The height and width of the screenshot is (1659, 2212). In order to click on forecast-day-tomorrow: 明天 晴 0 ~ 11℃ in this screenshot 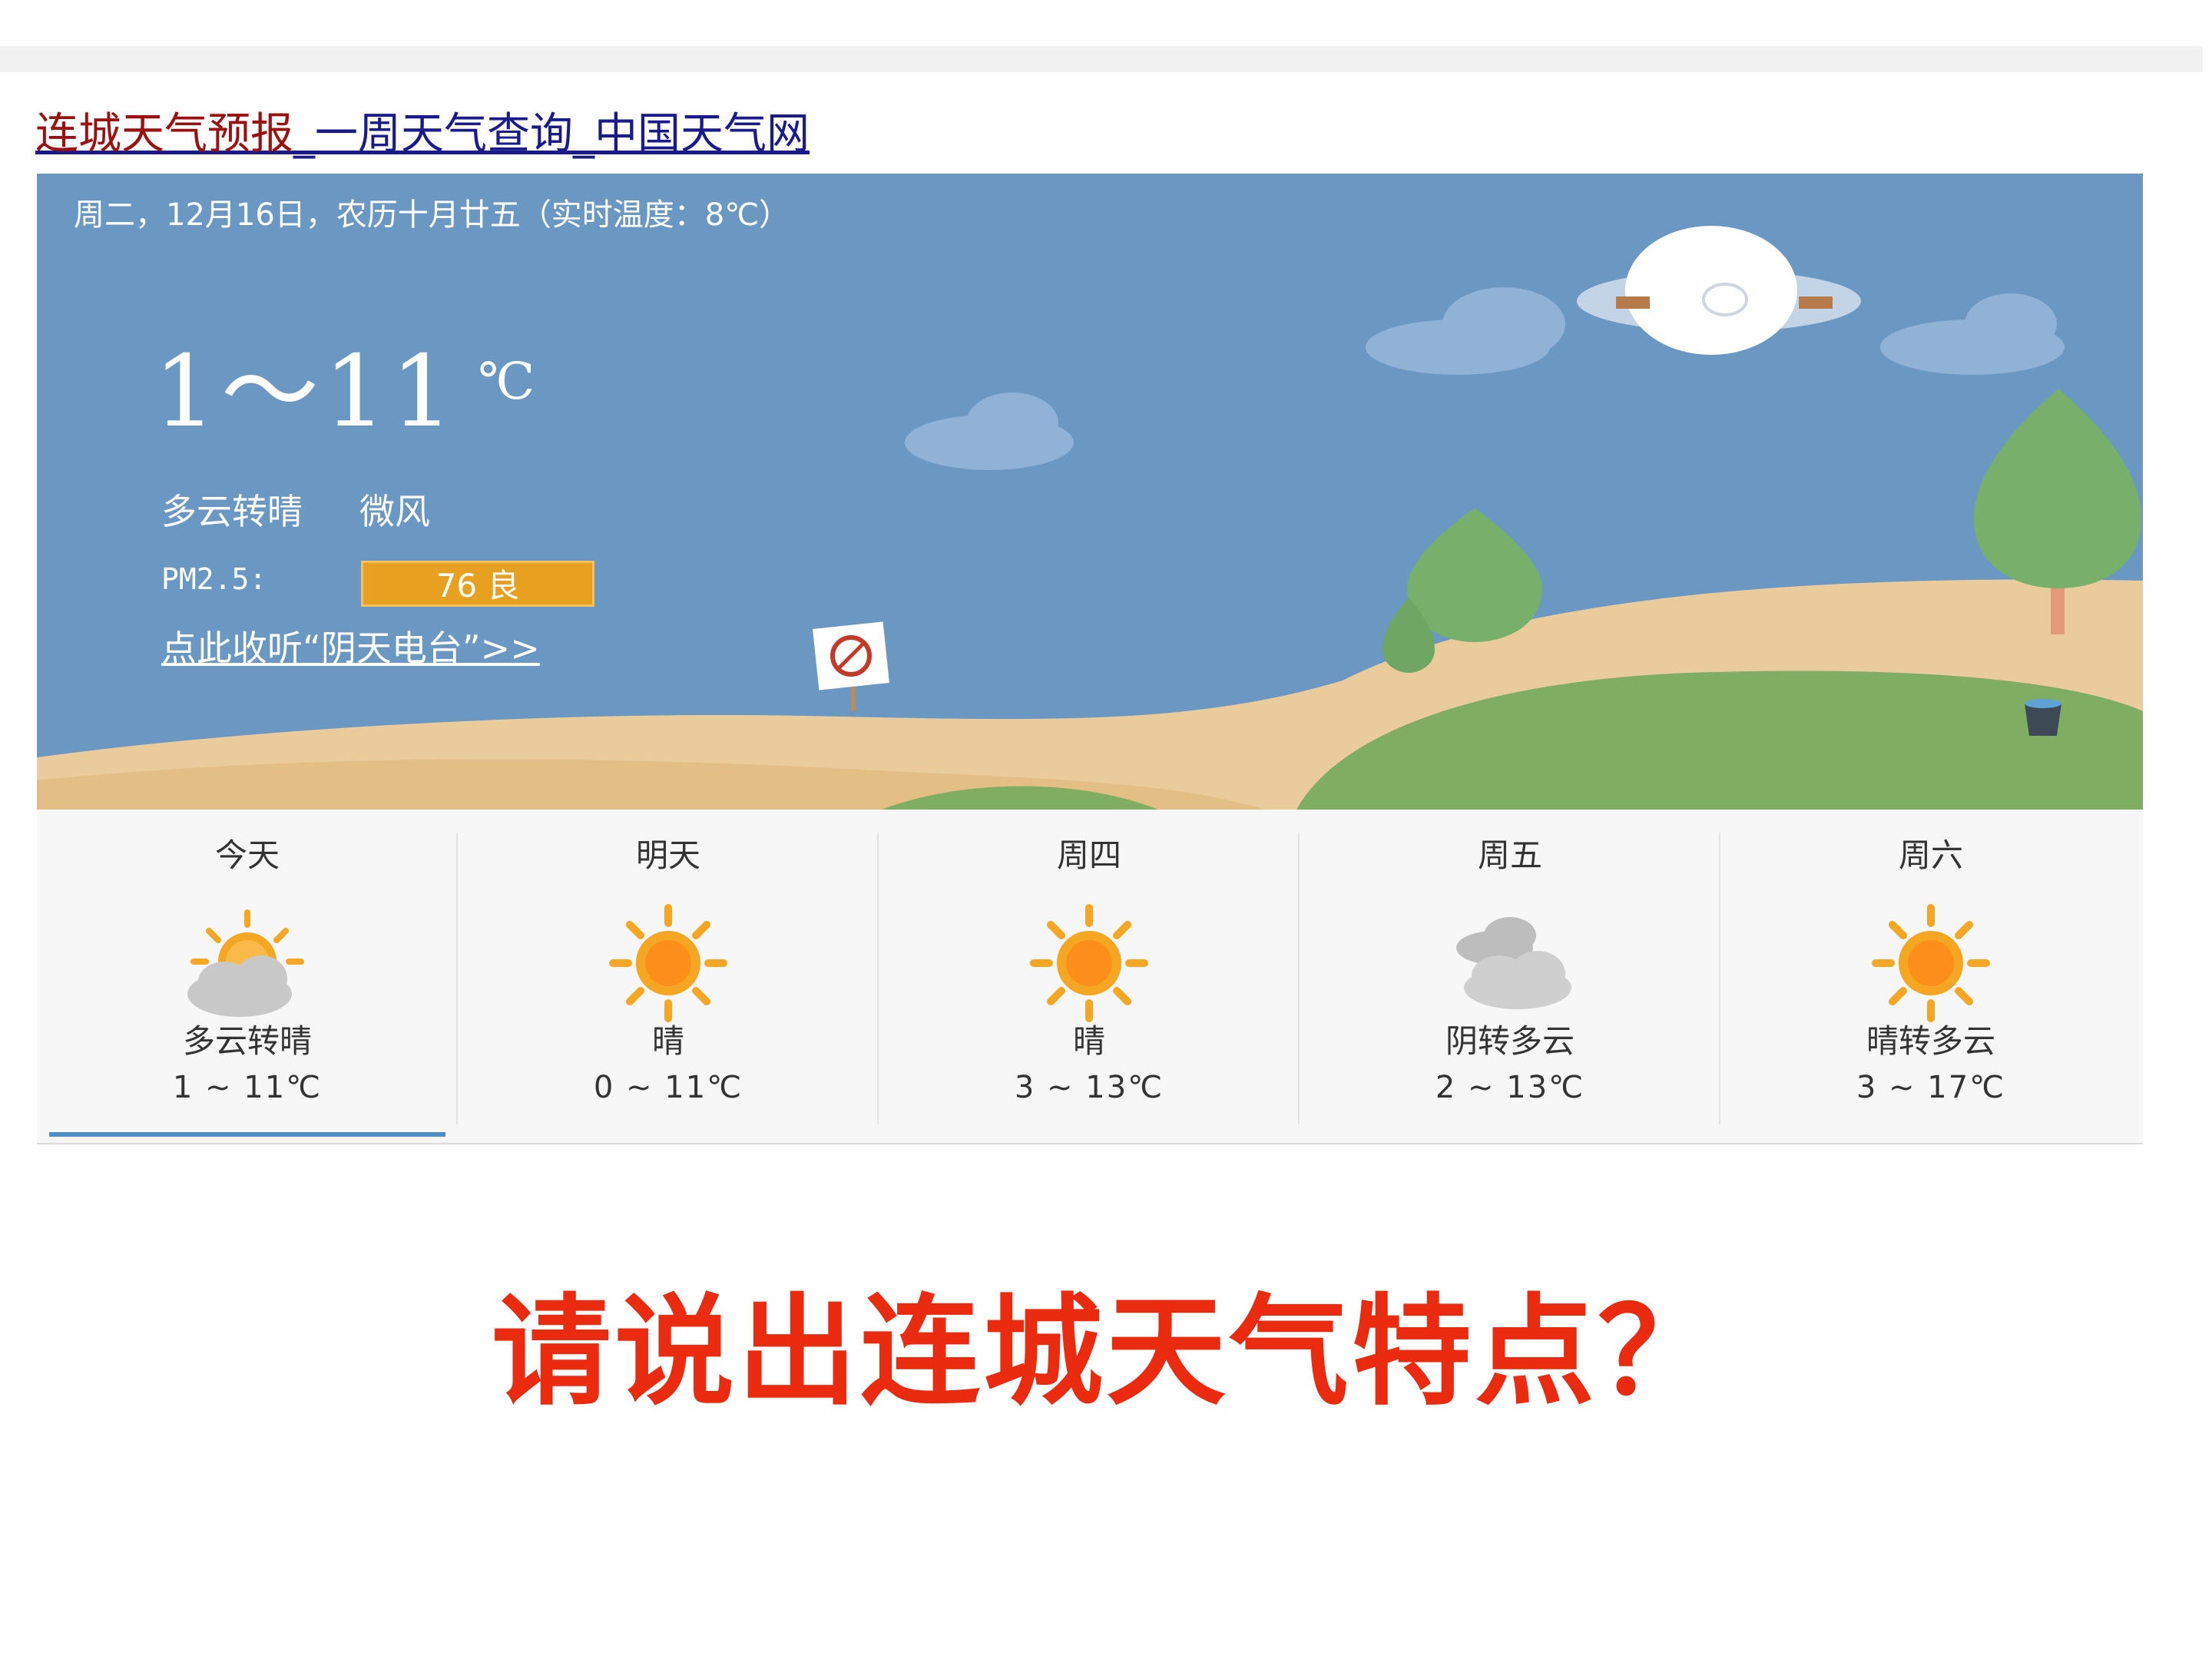, I will do `click(668, 975)`.